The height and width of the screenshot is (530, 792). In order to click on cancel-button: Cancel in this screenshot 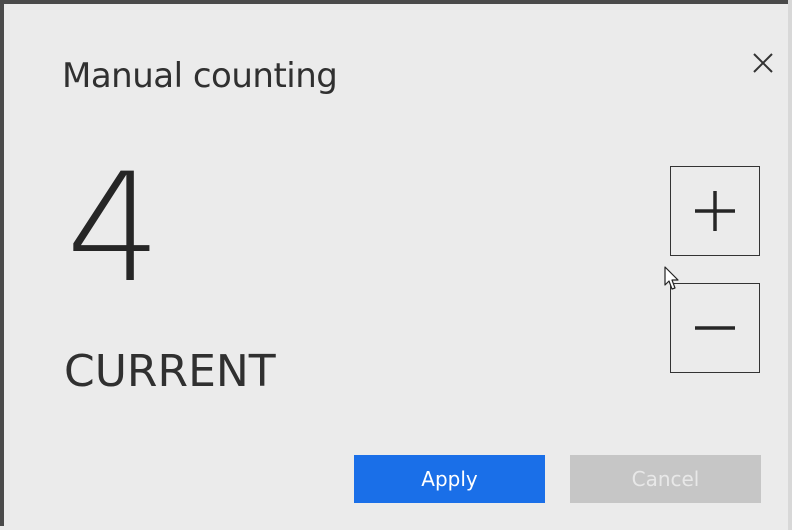, I will do `click(665, 479)`.